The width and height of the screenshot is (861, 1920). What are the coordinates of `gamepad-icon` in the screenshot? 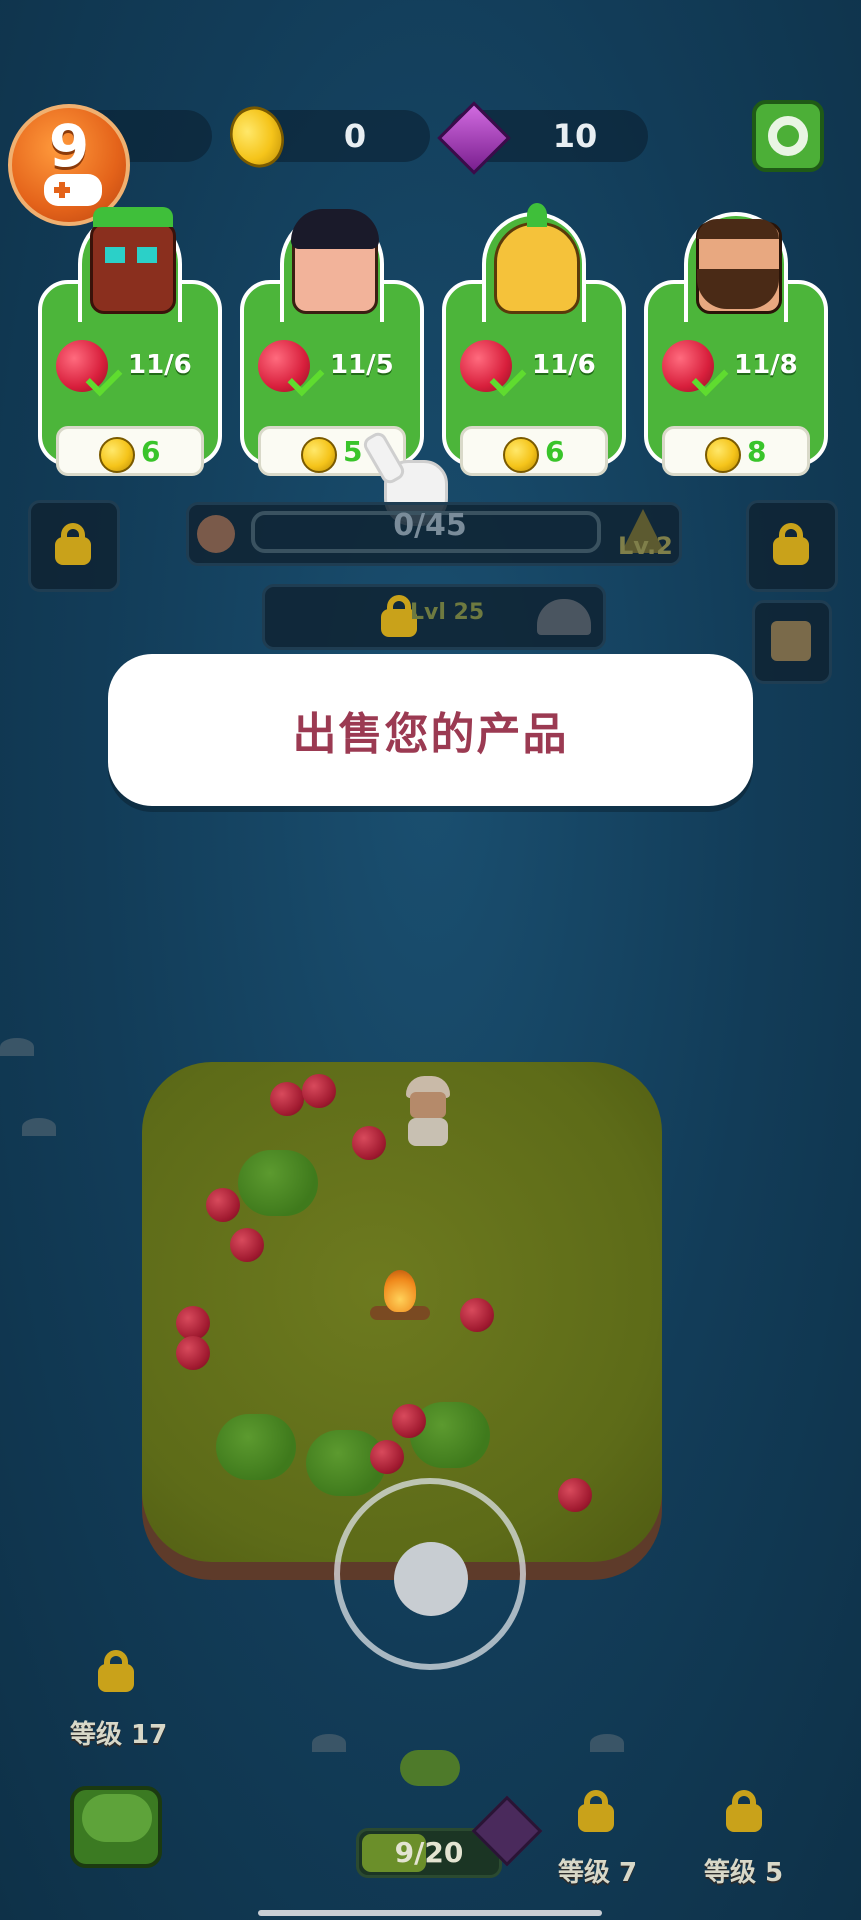 It's located at (73, 190).